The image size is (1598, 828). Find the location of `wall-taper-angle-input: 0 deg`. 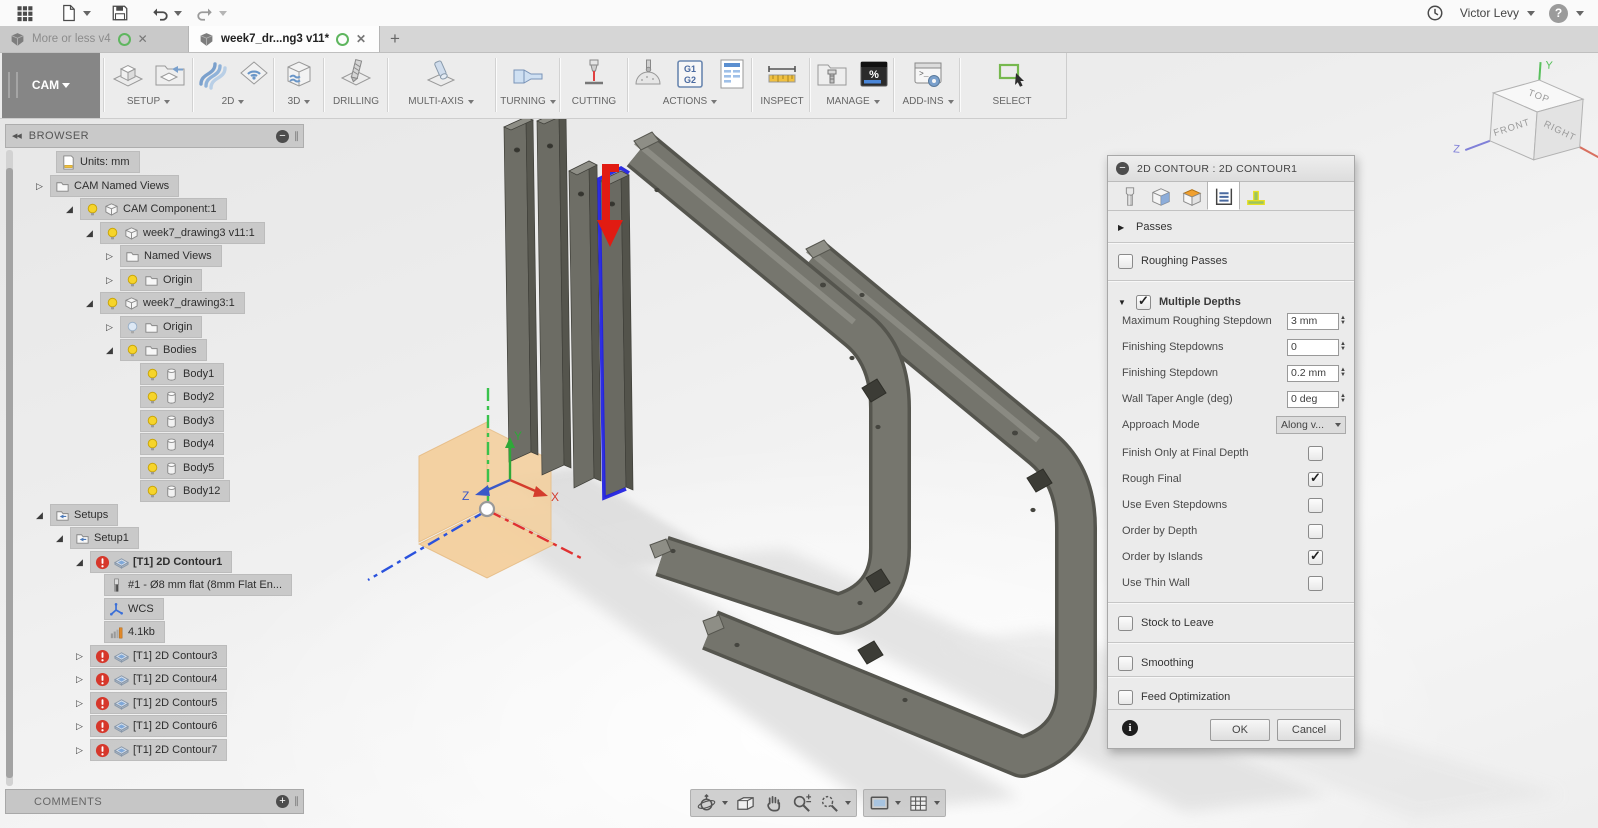

wall-taper-angle-input: 0 deg is located at coordinates (1313, 399).